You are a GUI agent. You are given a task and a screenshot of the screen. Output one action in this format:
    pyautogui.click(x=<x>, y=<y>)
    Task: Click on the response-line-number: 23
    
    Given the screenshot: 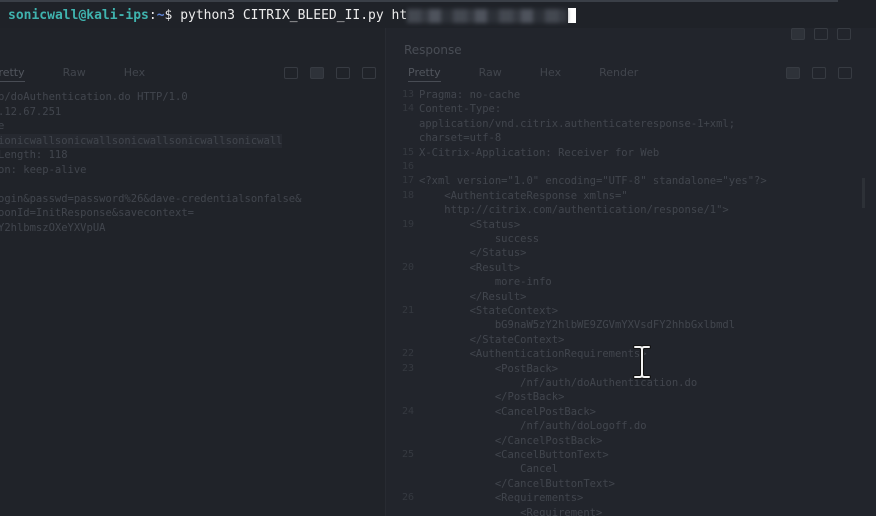 What is the action you would take?
    pyautogui.click(x=407, y=368)
    